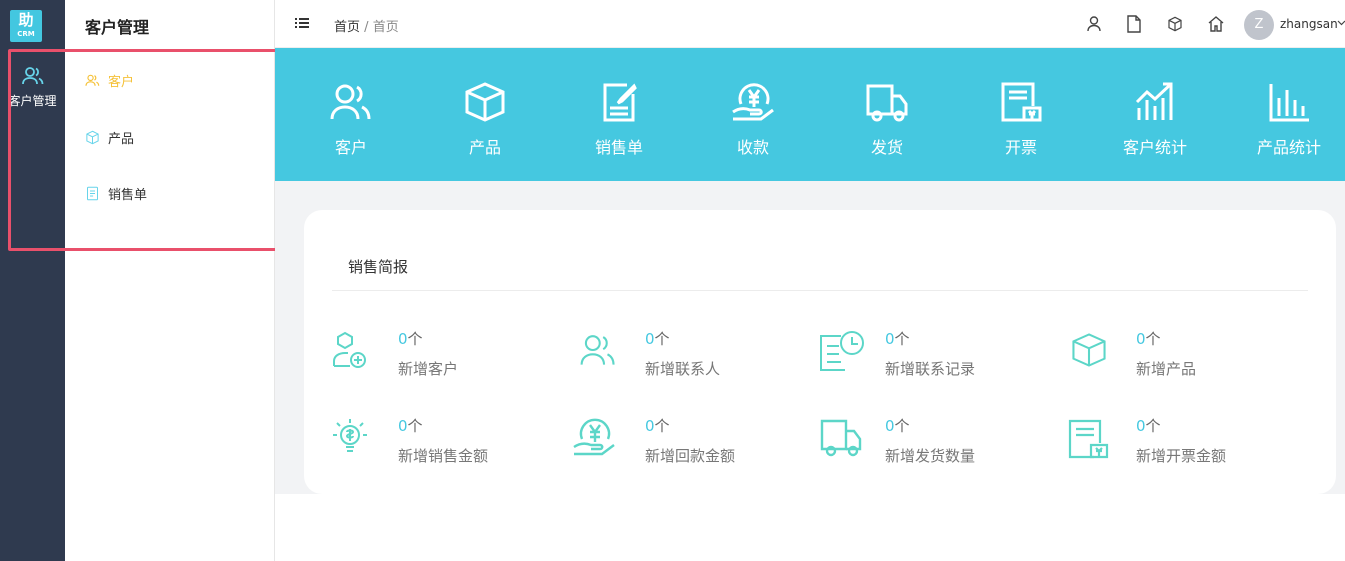 The height and width of the screenshot is (561, 1345). I want to click on shortcut-payments: 收款, so click(753, 114).